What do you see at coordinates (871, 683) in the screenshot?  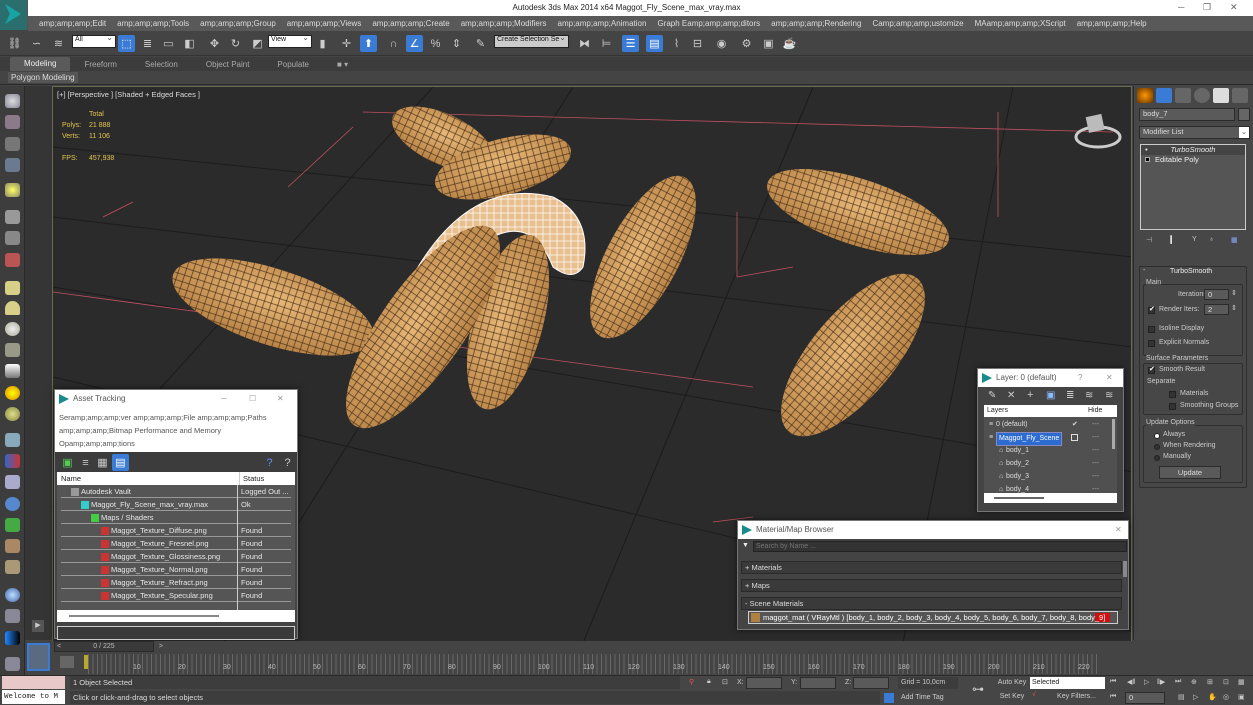 I see `z-coordinate-field` at bounding box center [871, 683].